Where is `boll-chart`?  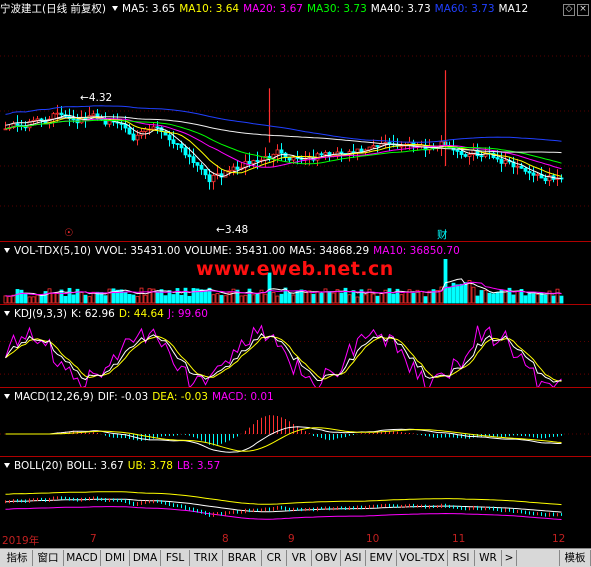 boll-chart is located at coordinates (295, 503).